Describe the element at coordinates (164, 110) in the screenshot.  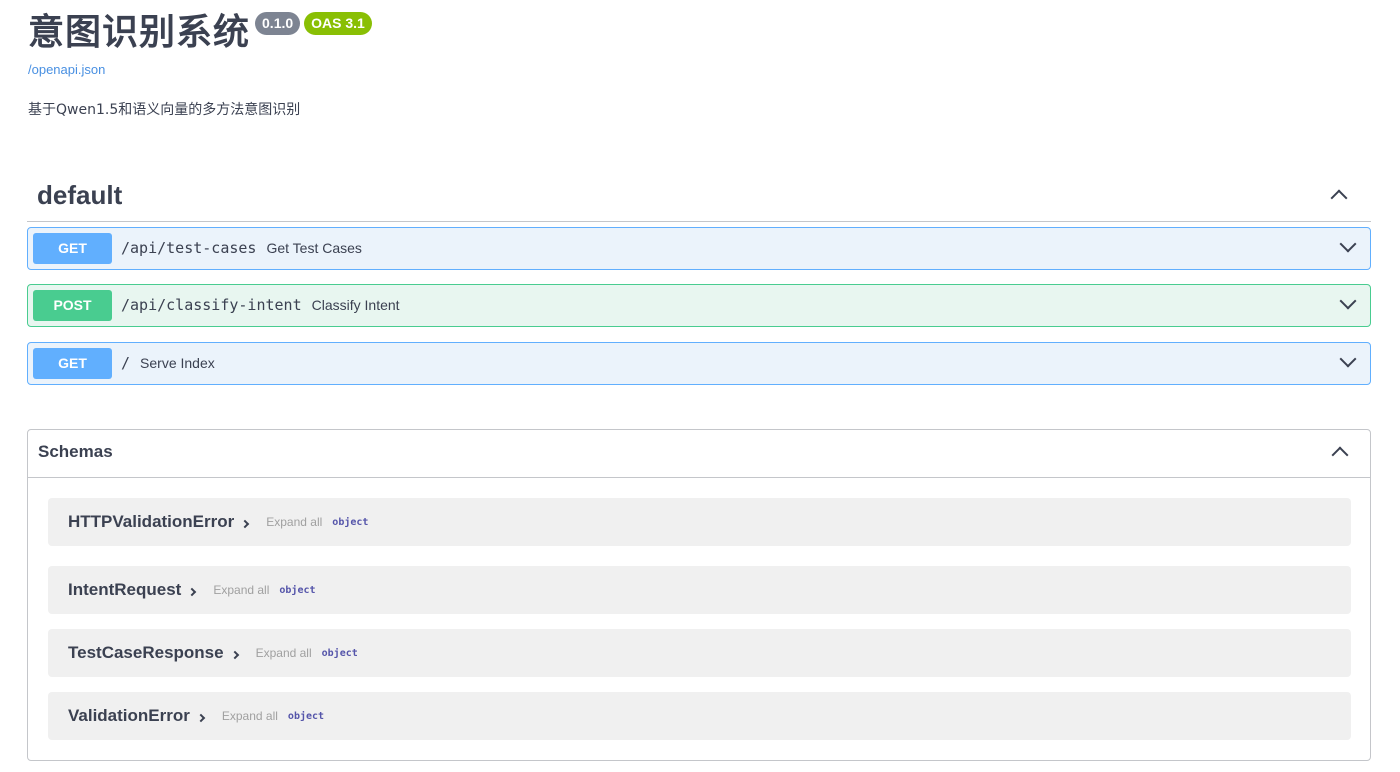
I see `api-description: 基于Qwen1.5和语义向量的多方法意图识别` at that location.